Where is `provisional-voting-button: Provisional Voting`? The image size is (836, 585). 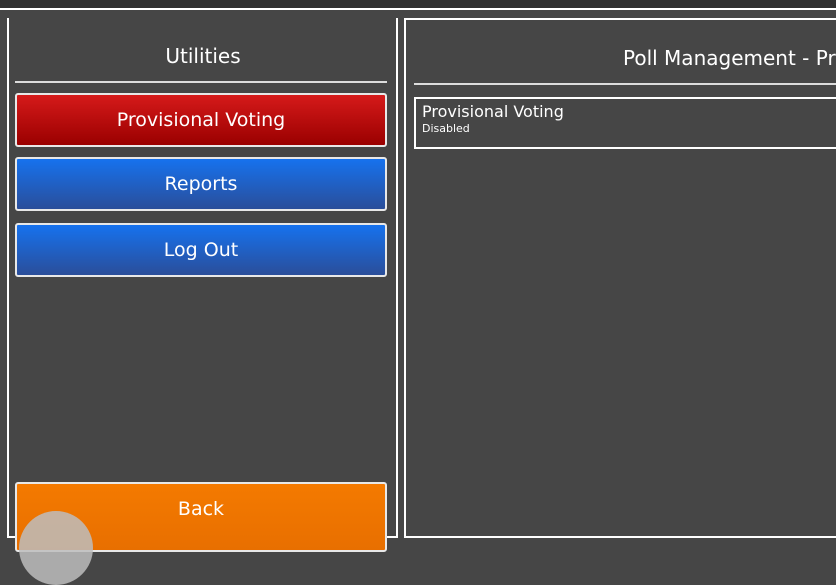
provisional-voting-button: Provisional Voting is located at coordinates (201, 120).